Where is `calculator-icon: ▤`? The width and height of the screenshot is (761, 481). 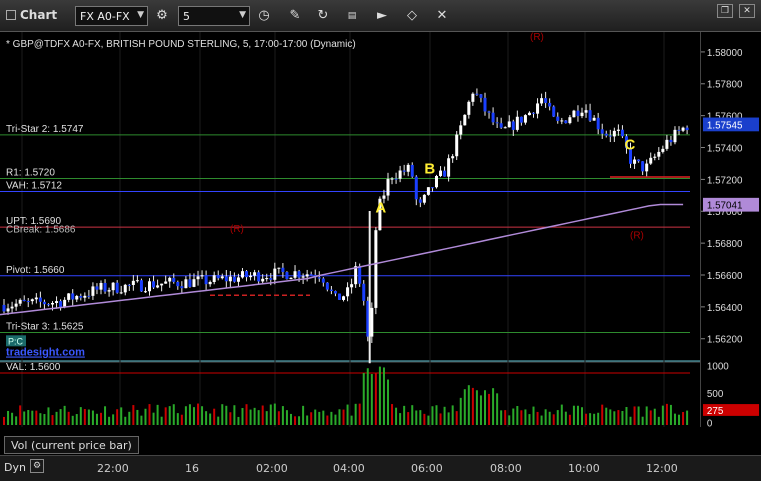 calculator-icon: ▤ is located at coordinates (352, 16).